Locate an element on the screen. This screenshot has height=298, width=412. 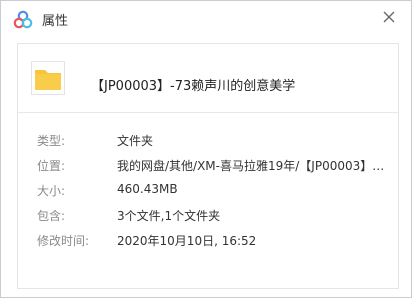
property-value: 3个文件,1个文件夹 is located at coordinates (169, 216).